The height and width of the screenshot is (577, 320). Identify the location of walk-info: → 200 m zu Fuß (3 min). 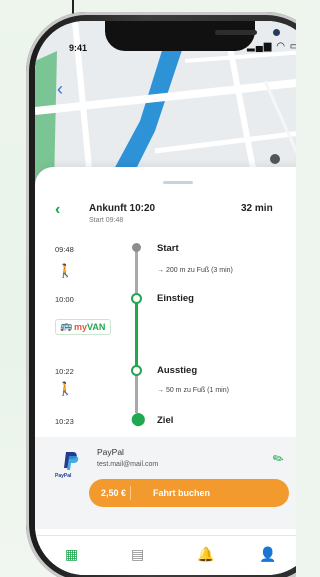
(195, 270).